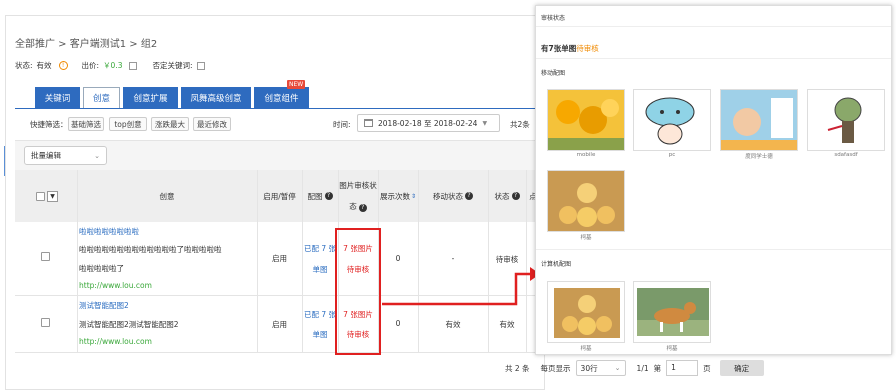 The width and height of the screenshot is (896, 390). I want to click on header-mobile-status: 移动状态?, so click(453, 196).